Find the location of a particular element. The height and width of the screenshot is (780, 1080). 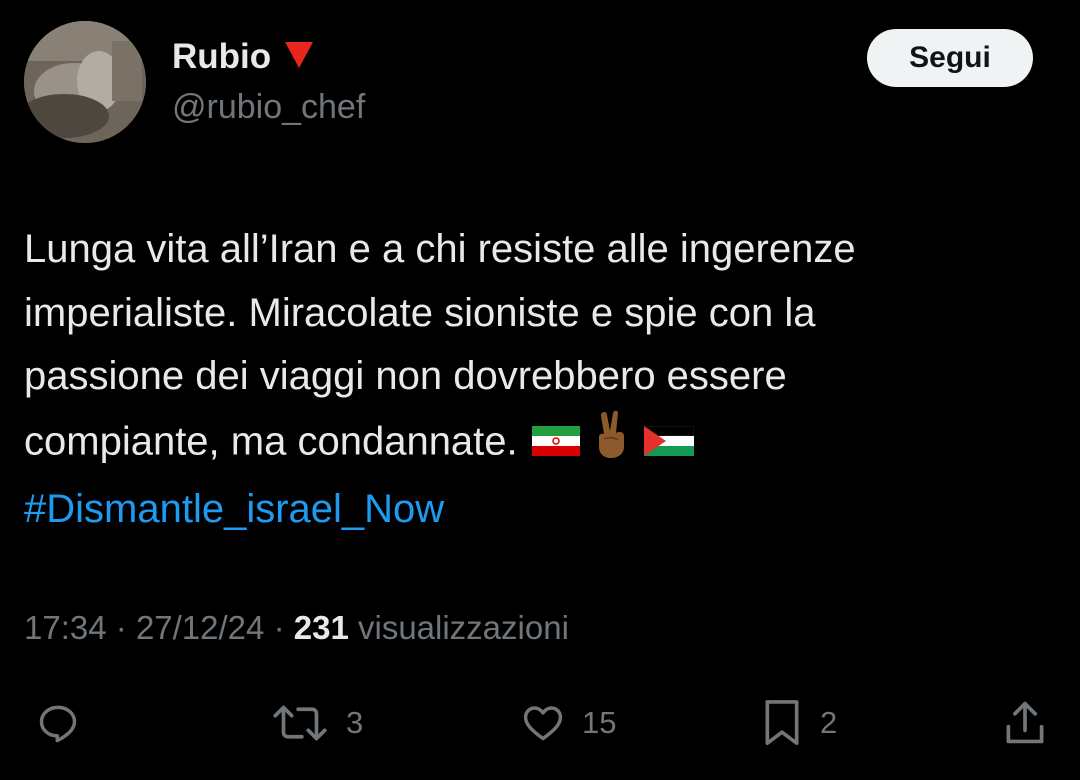

retweet-count: 3 is located at coordinates (355, 722).